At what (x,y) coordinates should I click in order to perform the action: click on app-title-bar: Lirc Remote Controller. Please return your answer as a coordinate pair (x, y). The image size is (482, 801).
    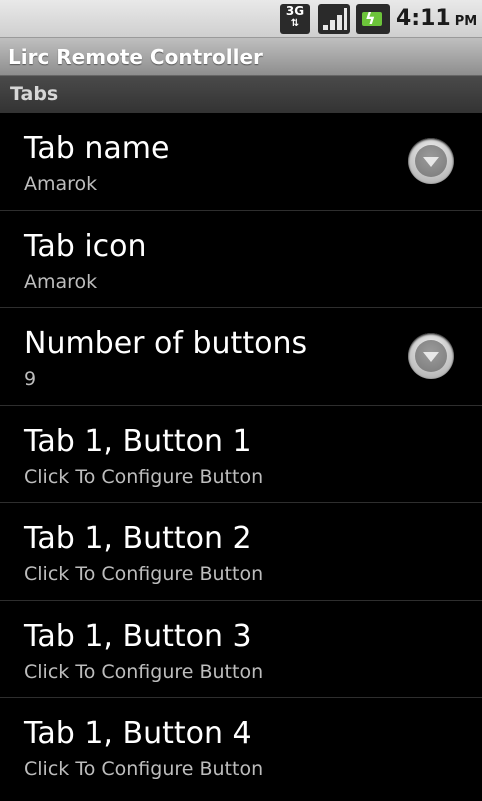
    Looking at the image, I should click on (241, 57).